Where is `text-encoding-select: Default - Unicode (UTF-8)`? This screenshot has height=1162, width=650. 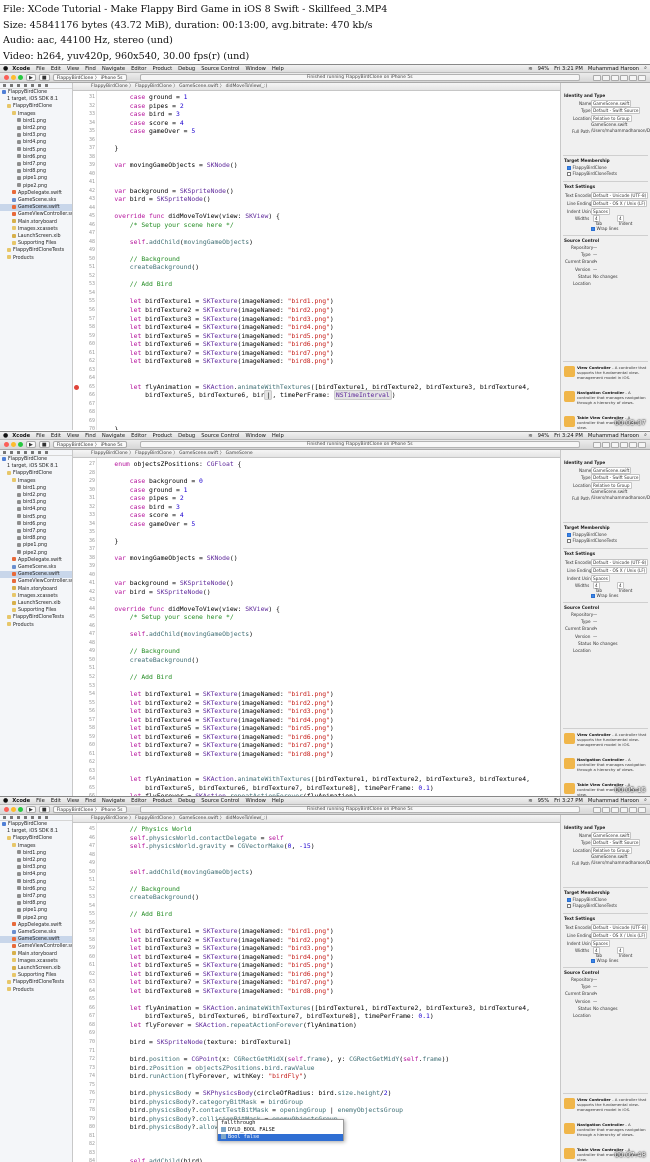
text-encoding-select: Default - Unicode (UTF-8) is located at coordinates (620, 195).